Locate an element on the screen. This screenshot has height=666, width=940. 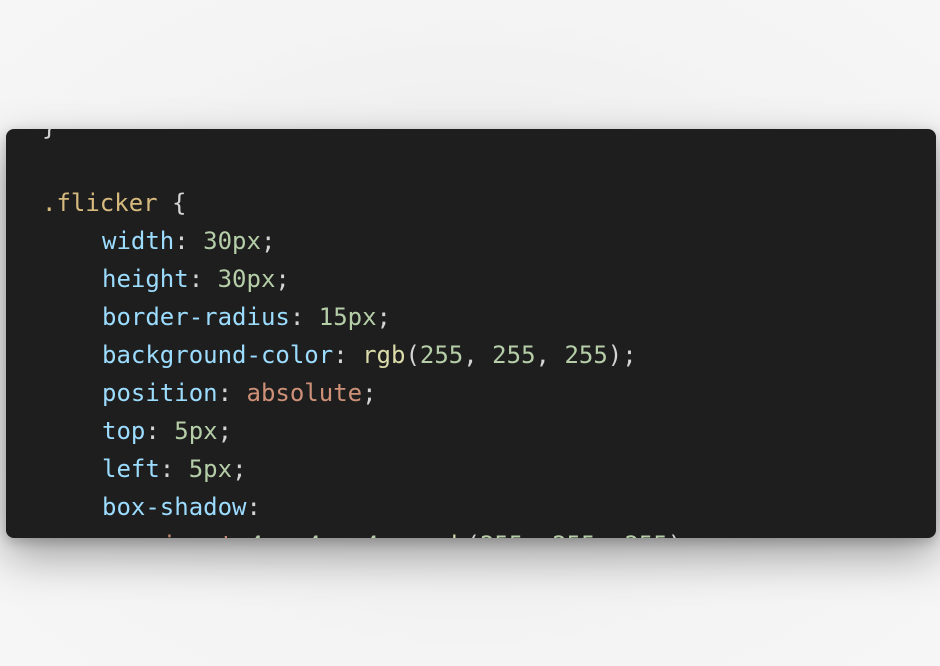
css-value-token: 15px is located at coordinates (347, 317).